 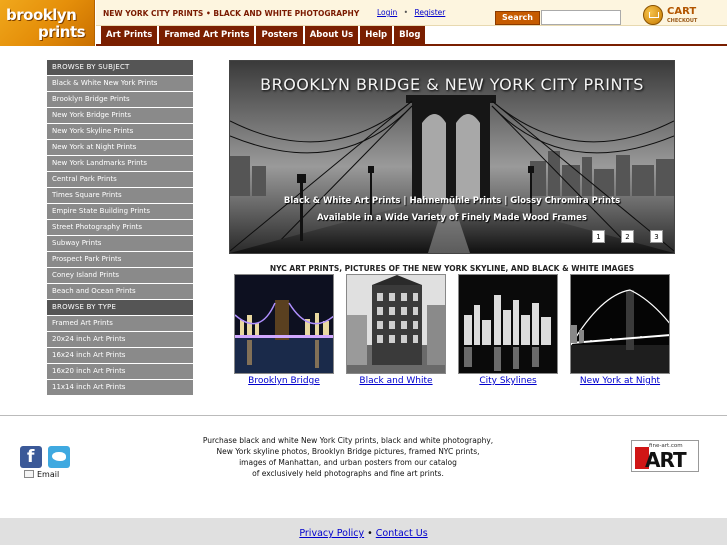 I want to click on sidebar-item-prospect-park: Prospect Park Prints, so click(x=120, y=259).